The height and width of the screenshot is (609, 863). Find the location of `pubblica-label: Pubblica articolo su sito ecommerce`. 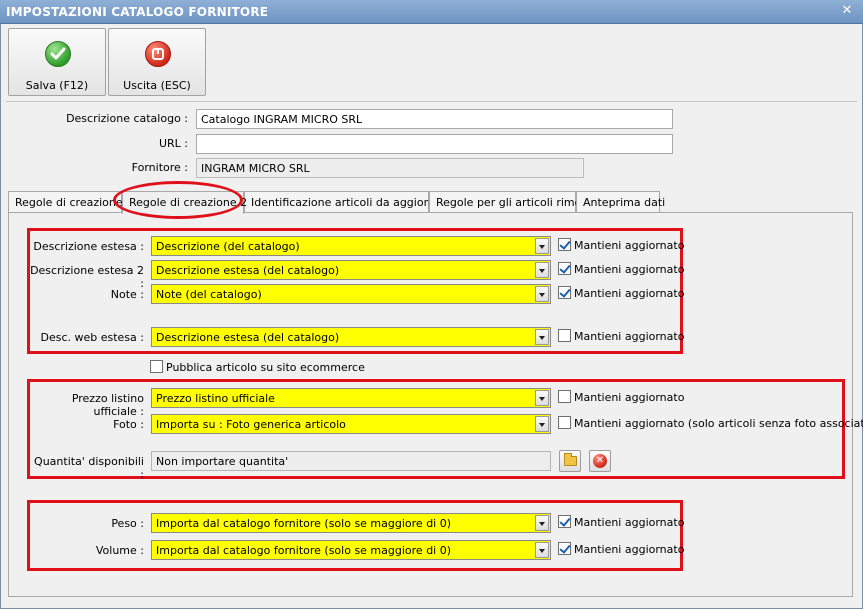

pubblica-label: Pubblica articolo su sito ecommerce is located at coordinates (265, 367).